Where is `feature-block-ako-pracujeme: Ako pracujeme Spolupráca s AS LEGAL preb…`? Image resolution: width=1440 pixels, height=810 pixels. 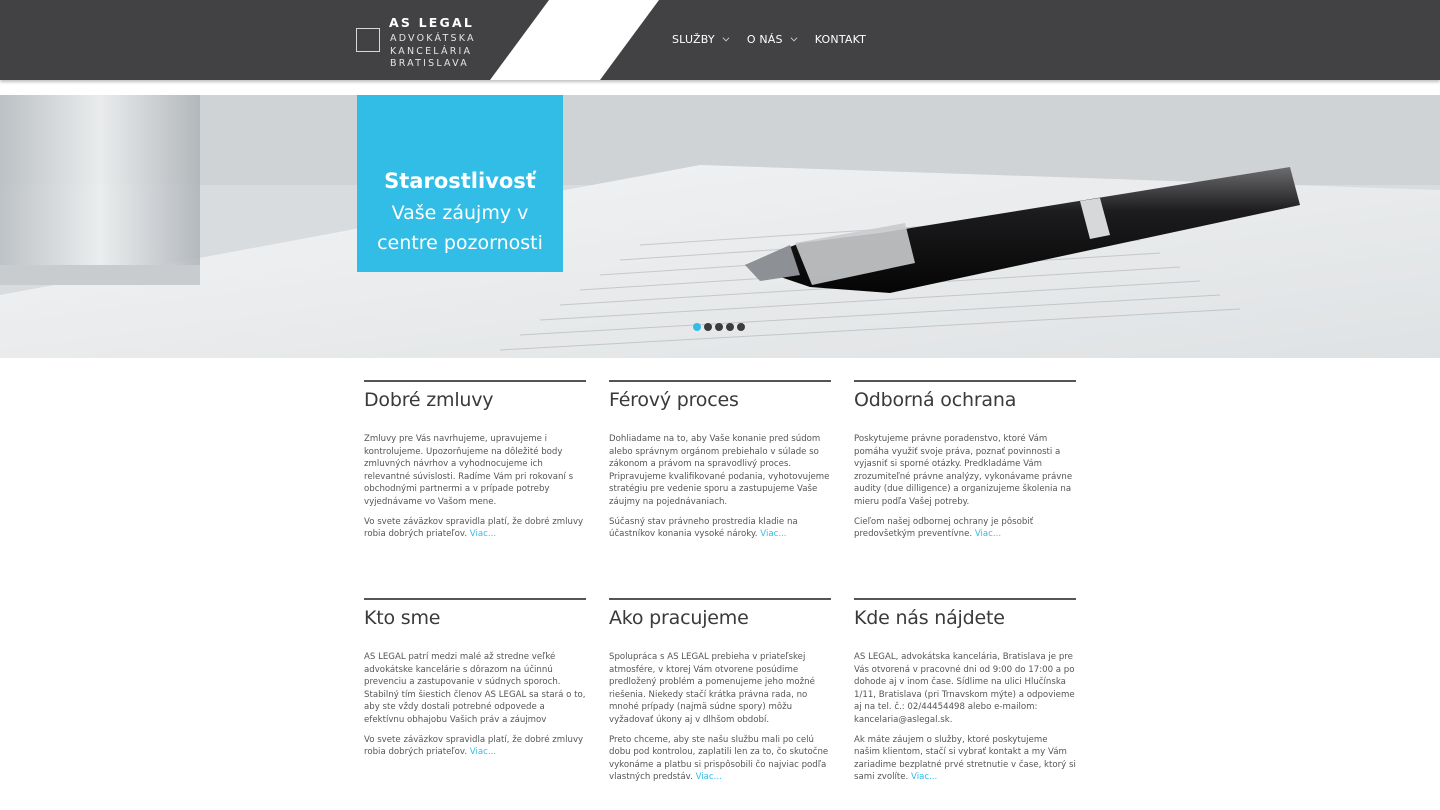
feature-block-ako-pracujeme: Ako pracujeme Spolupráca s AS LEGAL preb… is located at coordinates (720, 691).